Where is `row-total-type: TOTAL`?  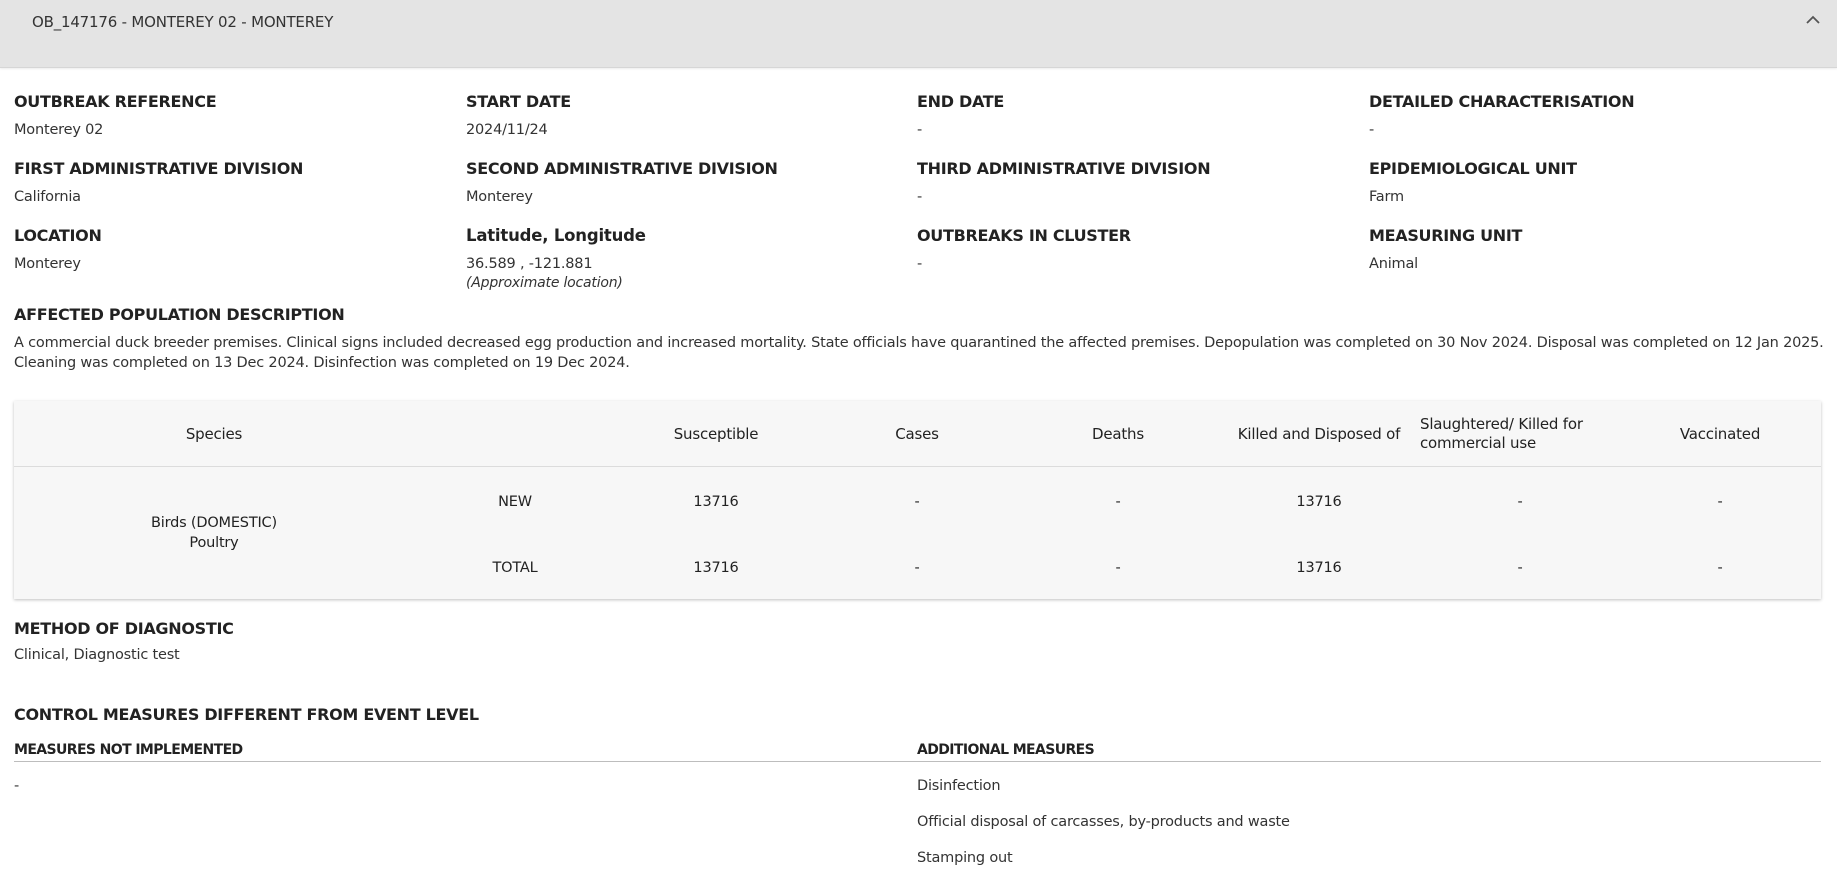
row-total-type: TOTAL is located at coordinates (515, 568).